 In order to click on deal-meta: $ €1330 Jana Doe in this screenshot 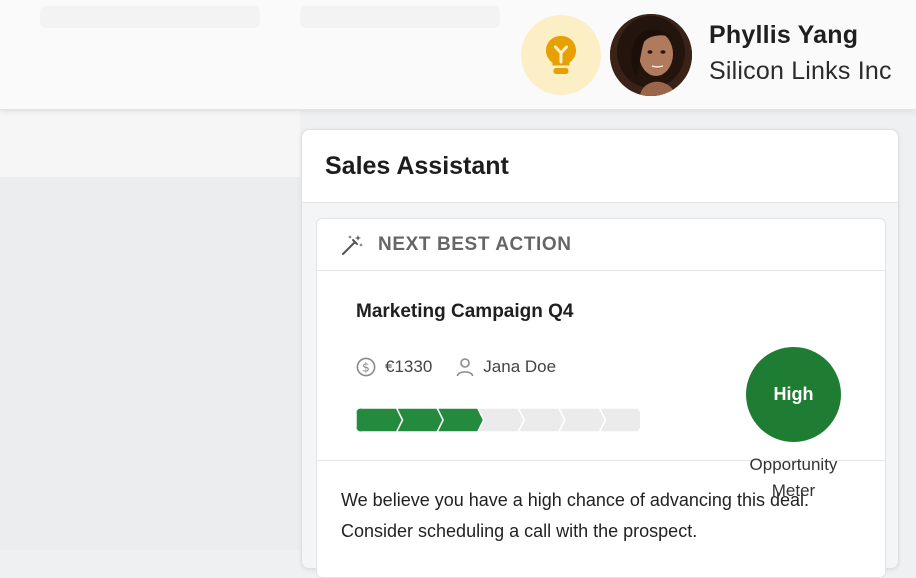, I will do `click(468, 367)`.